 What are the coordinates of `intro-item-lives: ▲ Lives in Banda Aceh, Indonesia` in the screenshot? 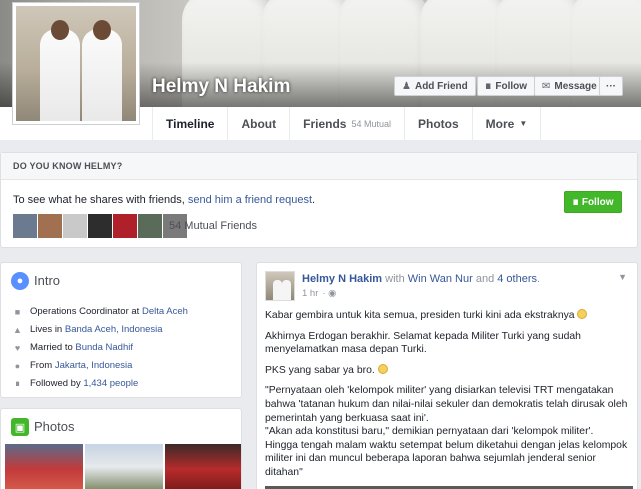 It's located at (88, 329).